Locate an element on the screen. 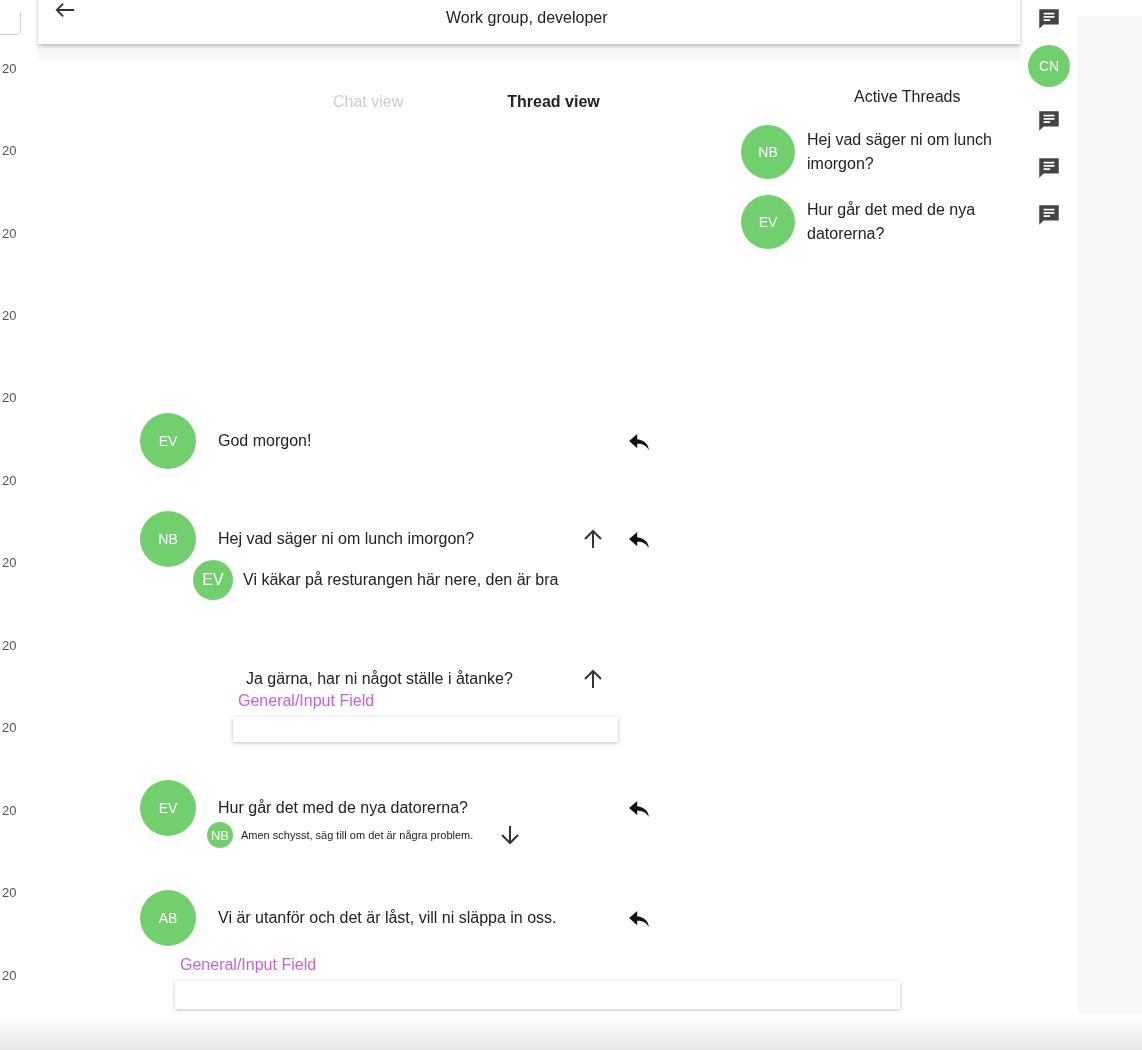 This screenshot has width=1142, height=1050. avatar: CN is located at coordinates (1049, 66).